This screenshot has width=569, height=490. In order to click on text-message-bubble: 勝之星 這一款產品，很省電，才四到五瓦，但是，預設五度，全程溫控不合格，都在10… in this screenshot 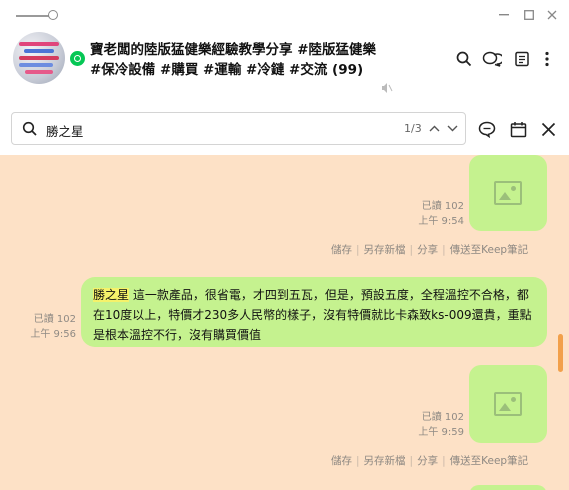, I will do `click(314, 312)`.